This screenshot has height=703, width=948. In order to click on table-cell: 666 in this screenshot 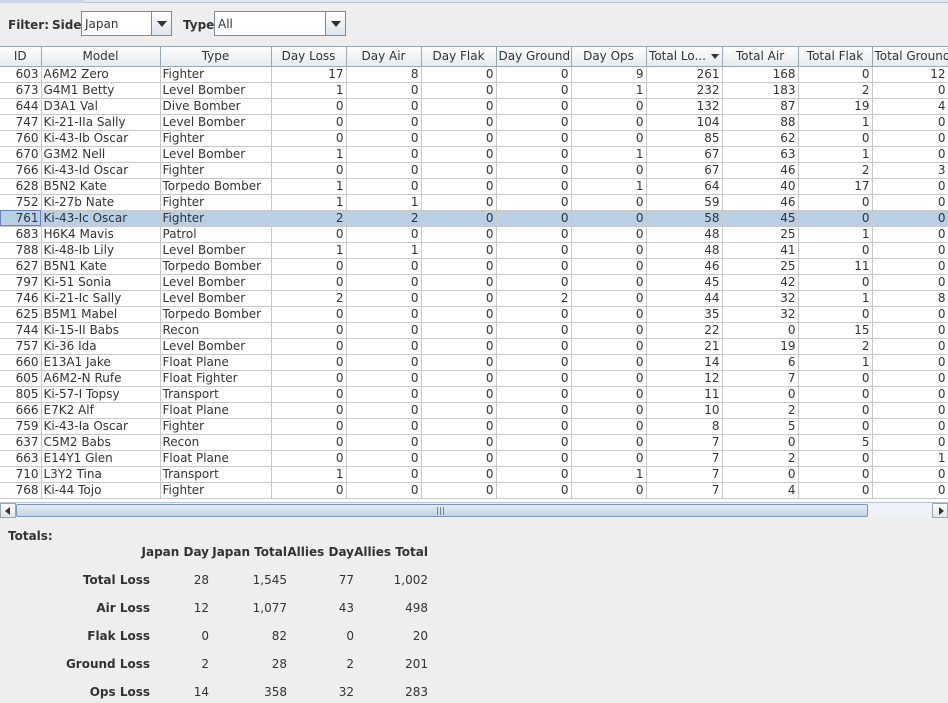, I will do `click(21, 410)`.